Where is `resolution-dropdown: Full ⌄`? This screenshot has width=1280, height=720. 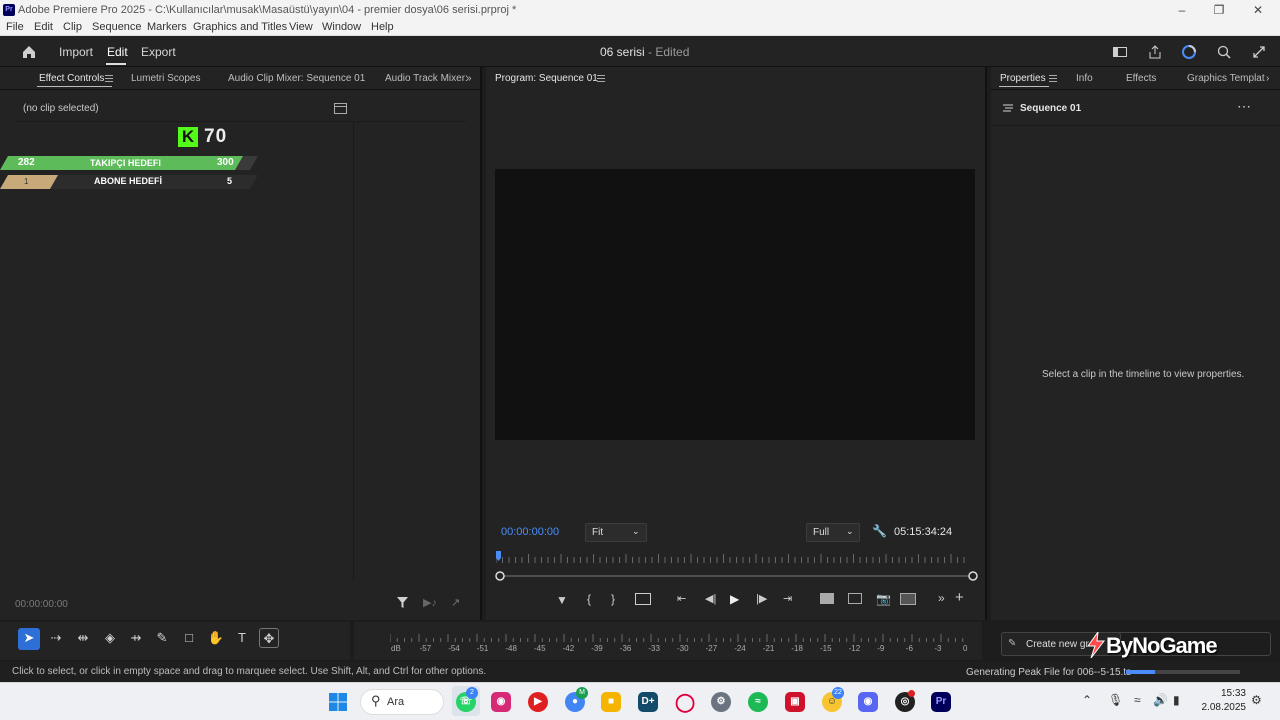
resolution-dropdown: Full ⌄ is located at coordinates (833, 532).